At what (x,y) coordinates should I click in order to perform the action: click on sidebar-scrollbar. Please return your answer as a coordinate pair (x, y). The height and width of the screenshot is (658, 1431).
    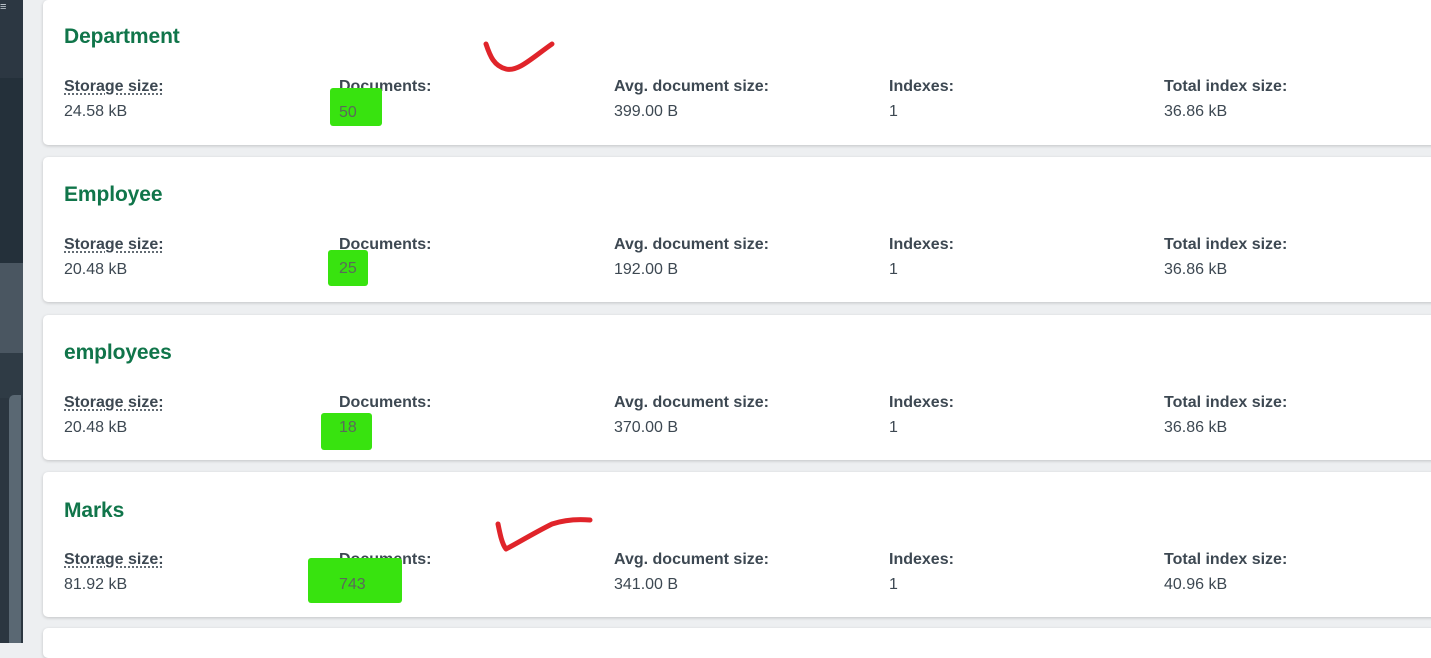
    Looking at the image, I should click on (15, 519).